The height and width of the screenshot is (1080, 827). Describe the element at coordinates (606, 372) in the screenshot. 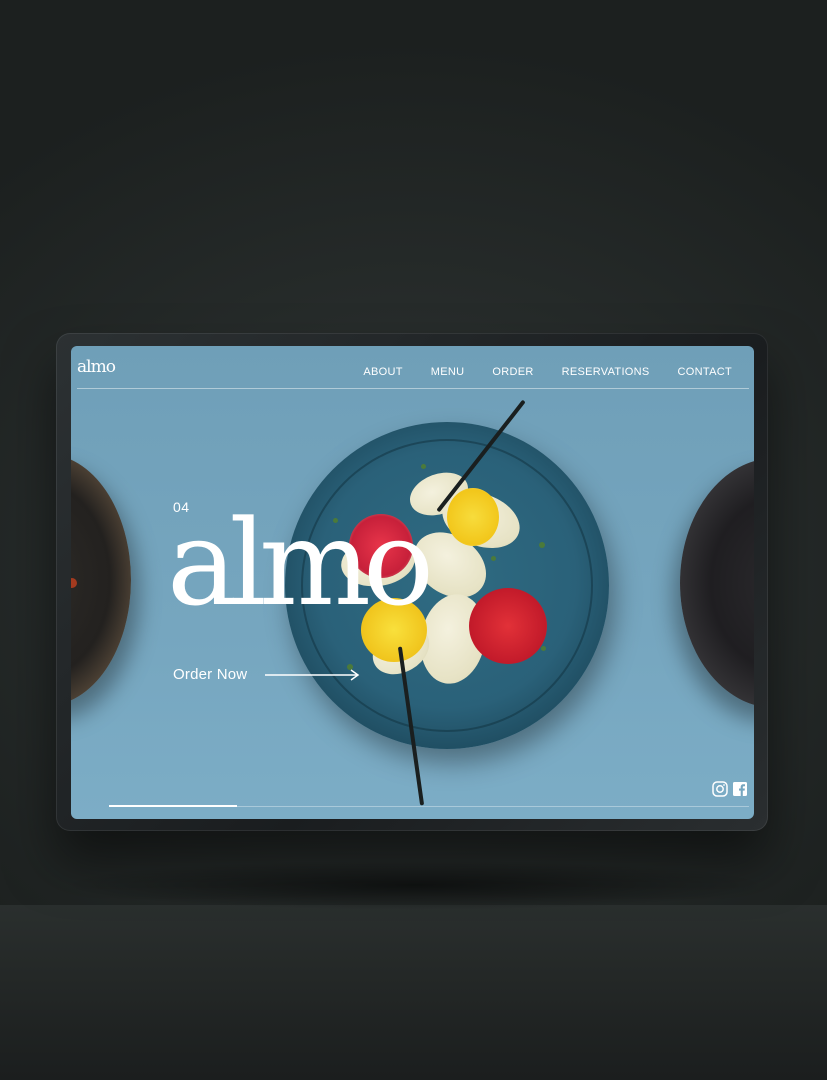

I see `nav-item-reservations: RESERVATIONS` at that location.